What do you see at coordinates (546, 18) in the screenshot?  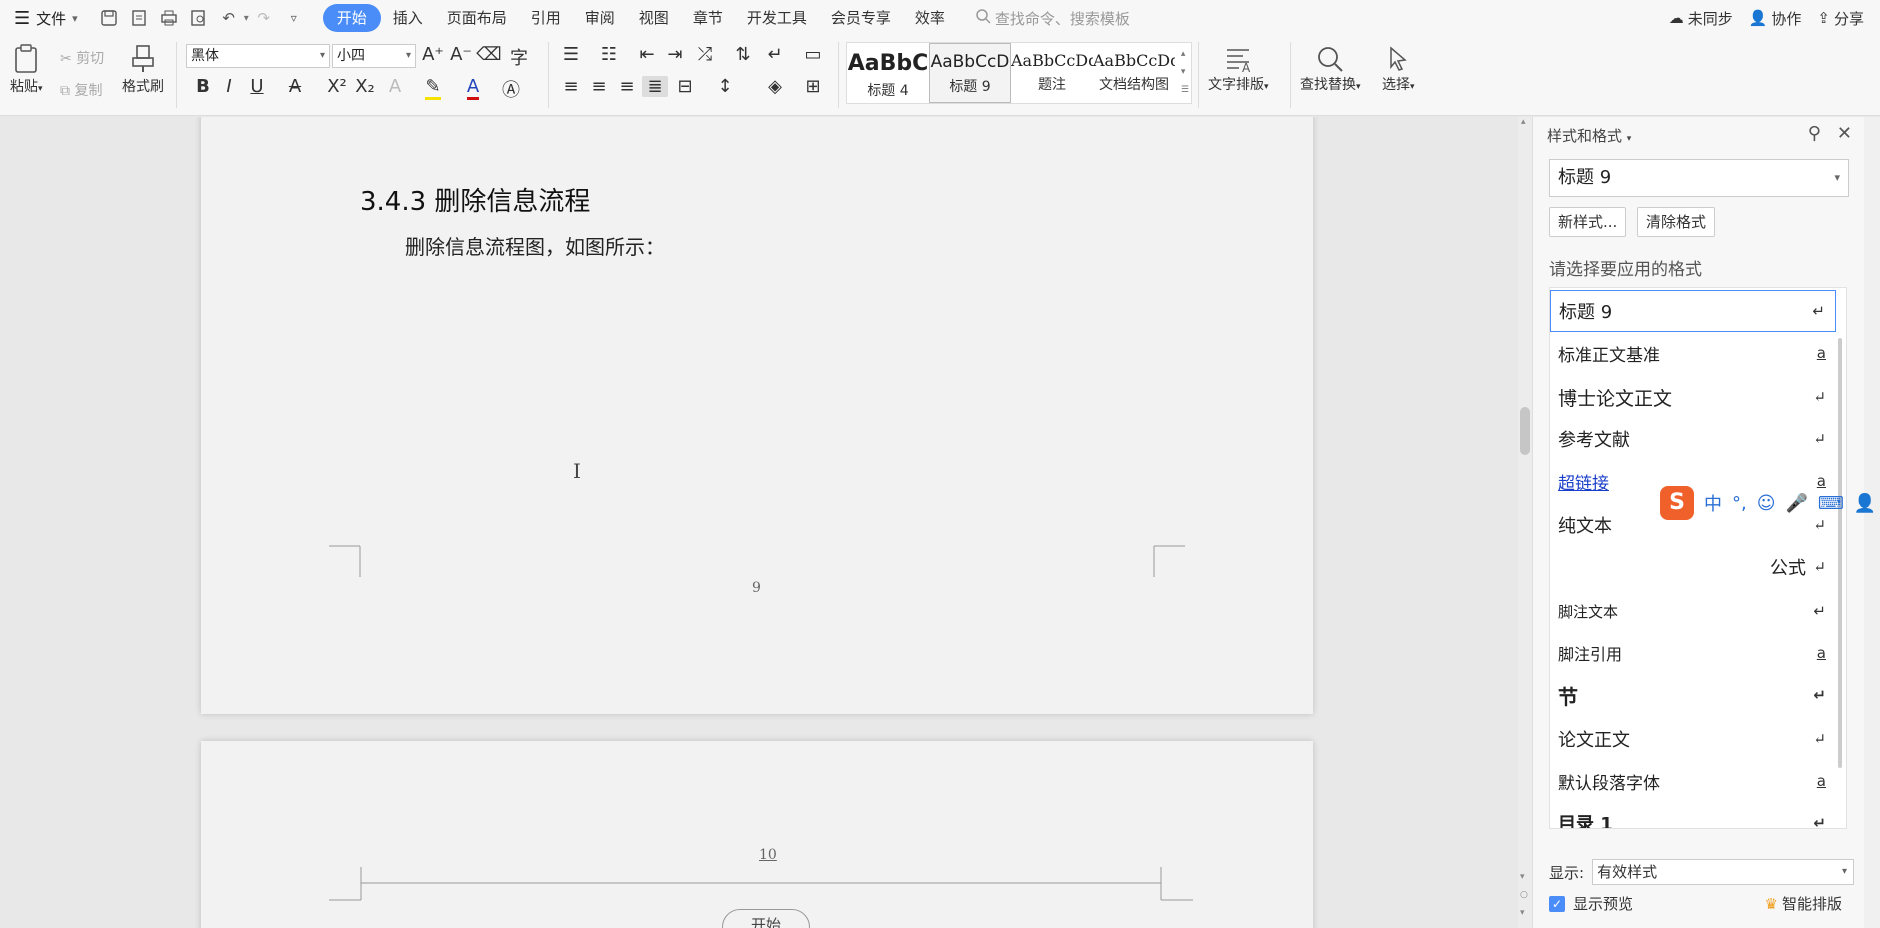 I see `tab-references: 引用` at bounding box center [546, 18].